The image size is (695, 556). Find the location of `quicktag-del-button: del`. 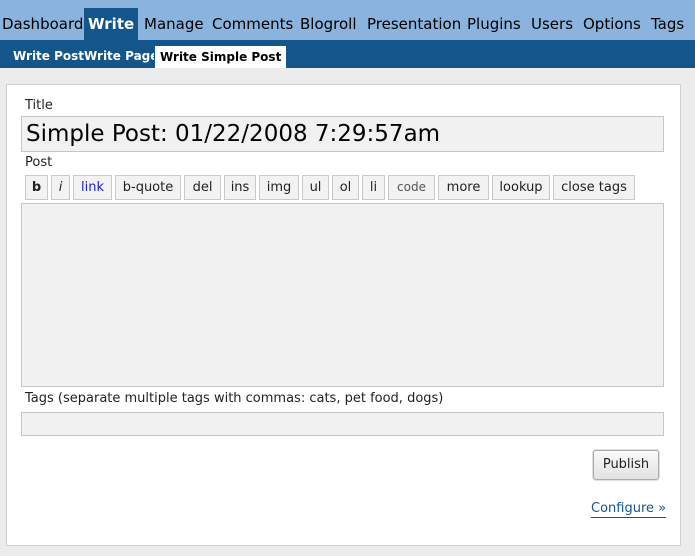

quicktag-del-button: del is located at coordinates (202, 187).